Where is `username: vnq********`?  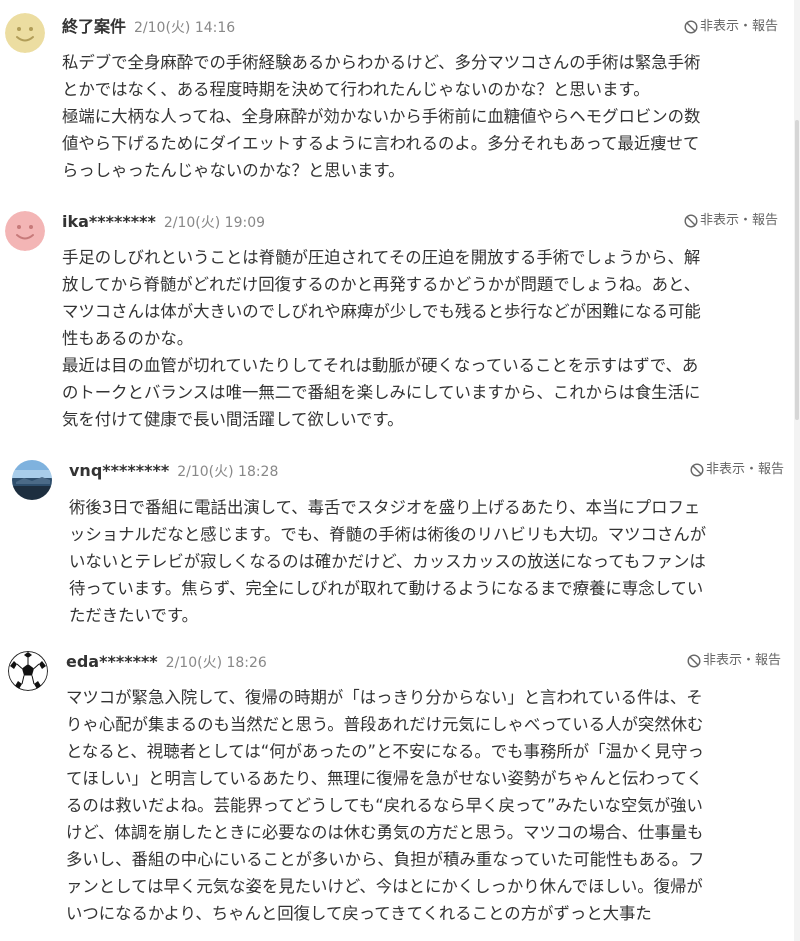 username: vnq******** is located at coordinates (119, 470).